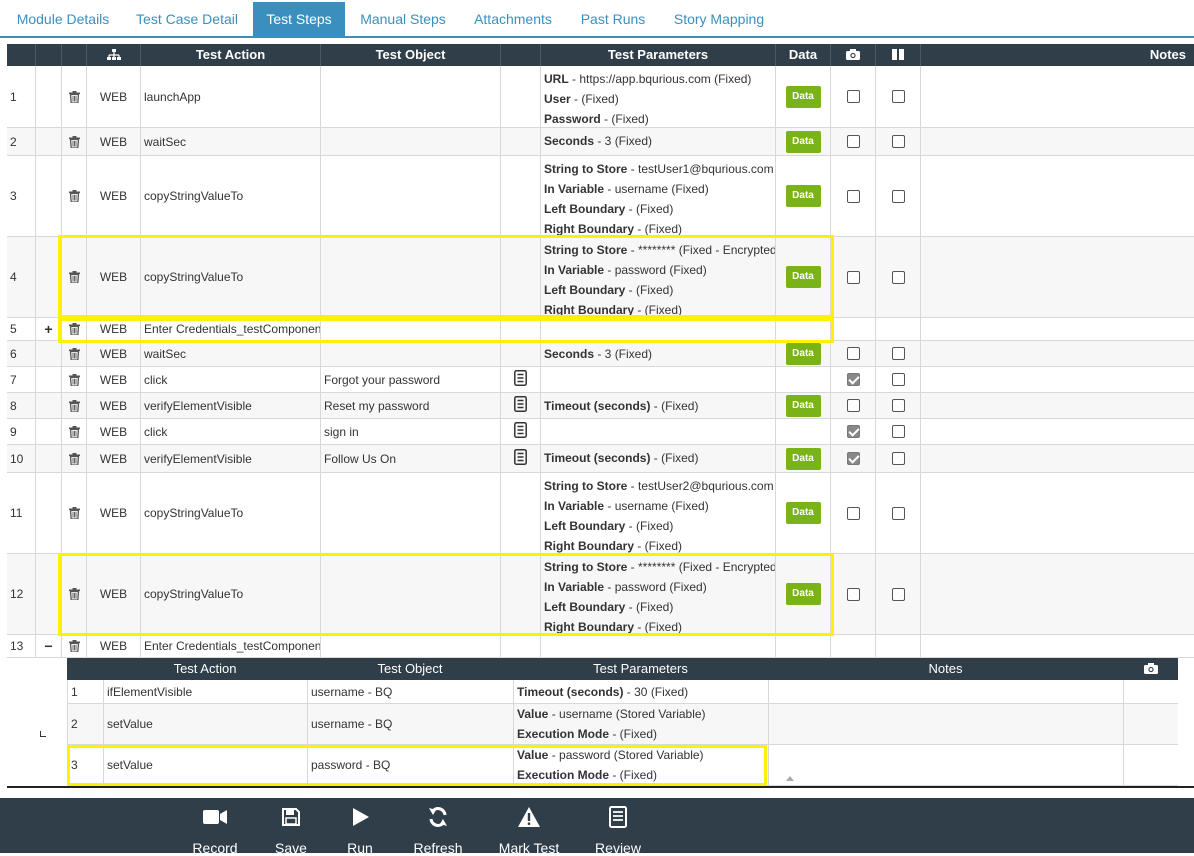 Image resolution: width=1194 pixels, height=856 pixels. I want to click on step-object: Follow Us On, so click(410, 458).